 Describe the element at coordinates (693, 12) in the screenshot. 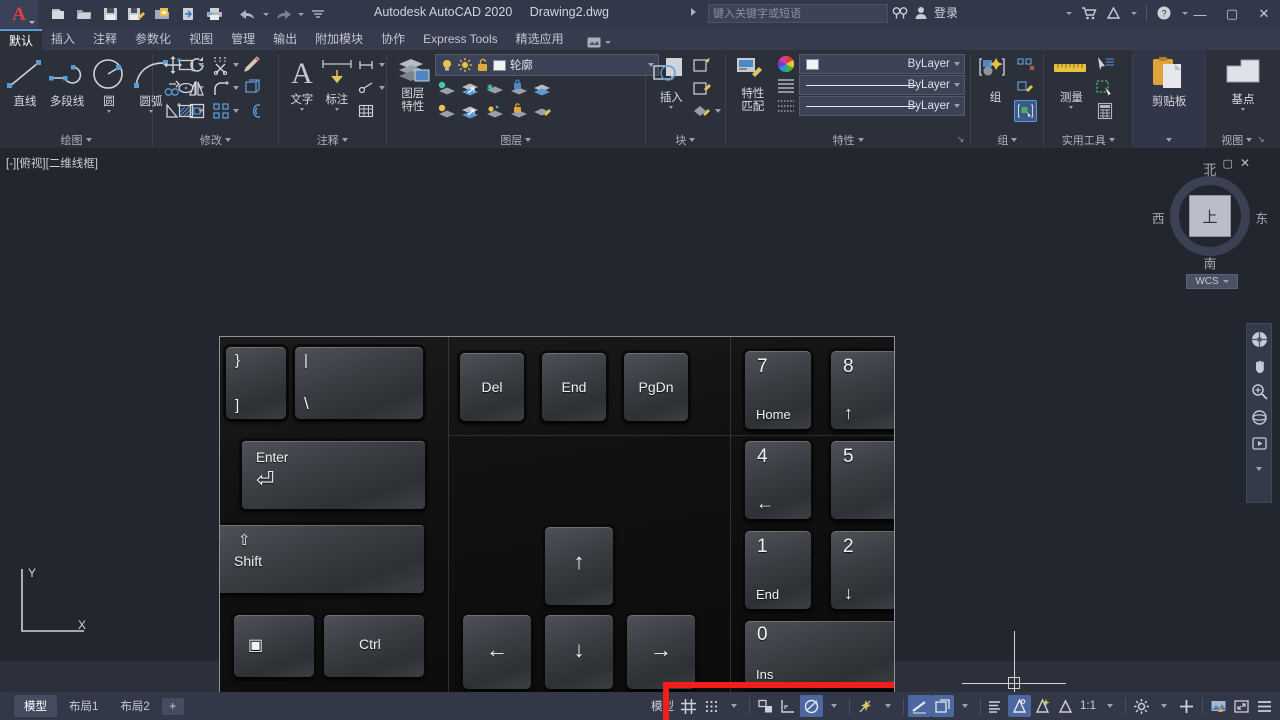

I see `title-expand-icon` at that location.